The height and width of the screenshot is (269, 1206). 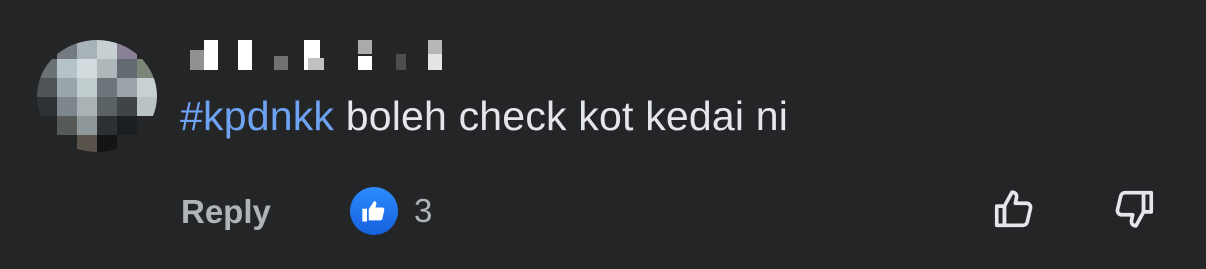 I want to click on like-icon, so click(x=374, y=211).